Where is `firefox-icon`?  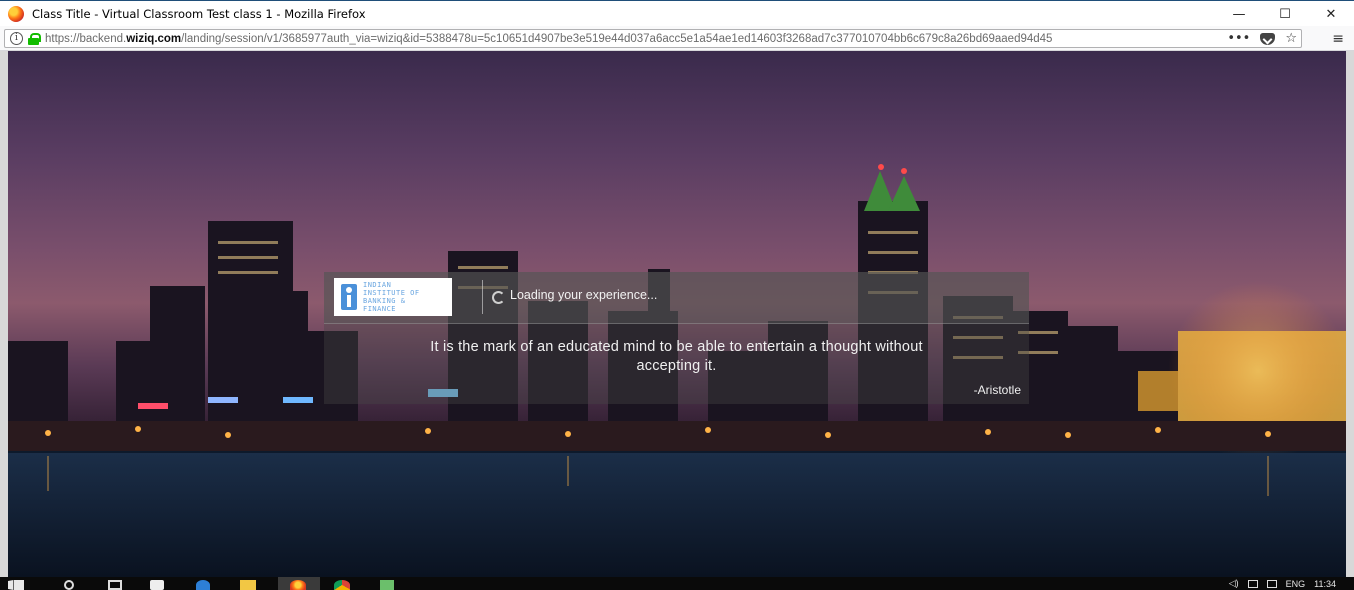 firefox-icon is located at coordinates (16, 13).